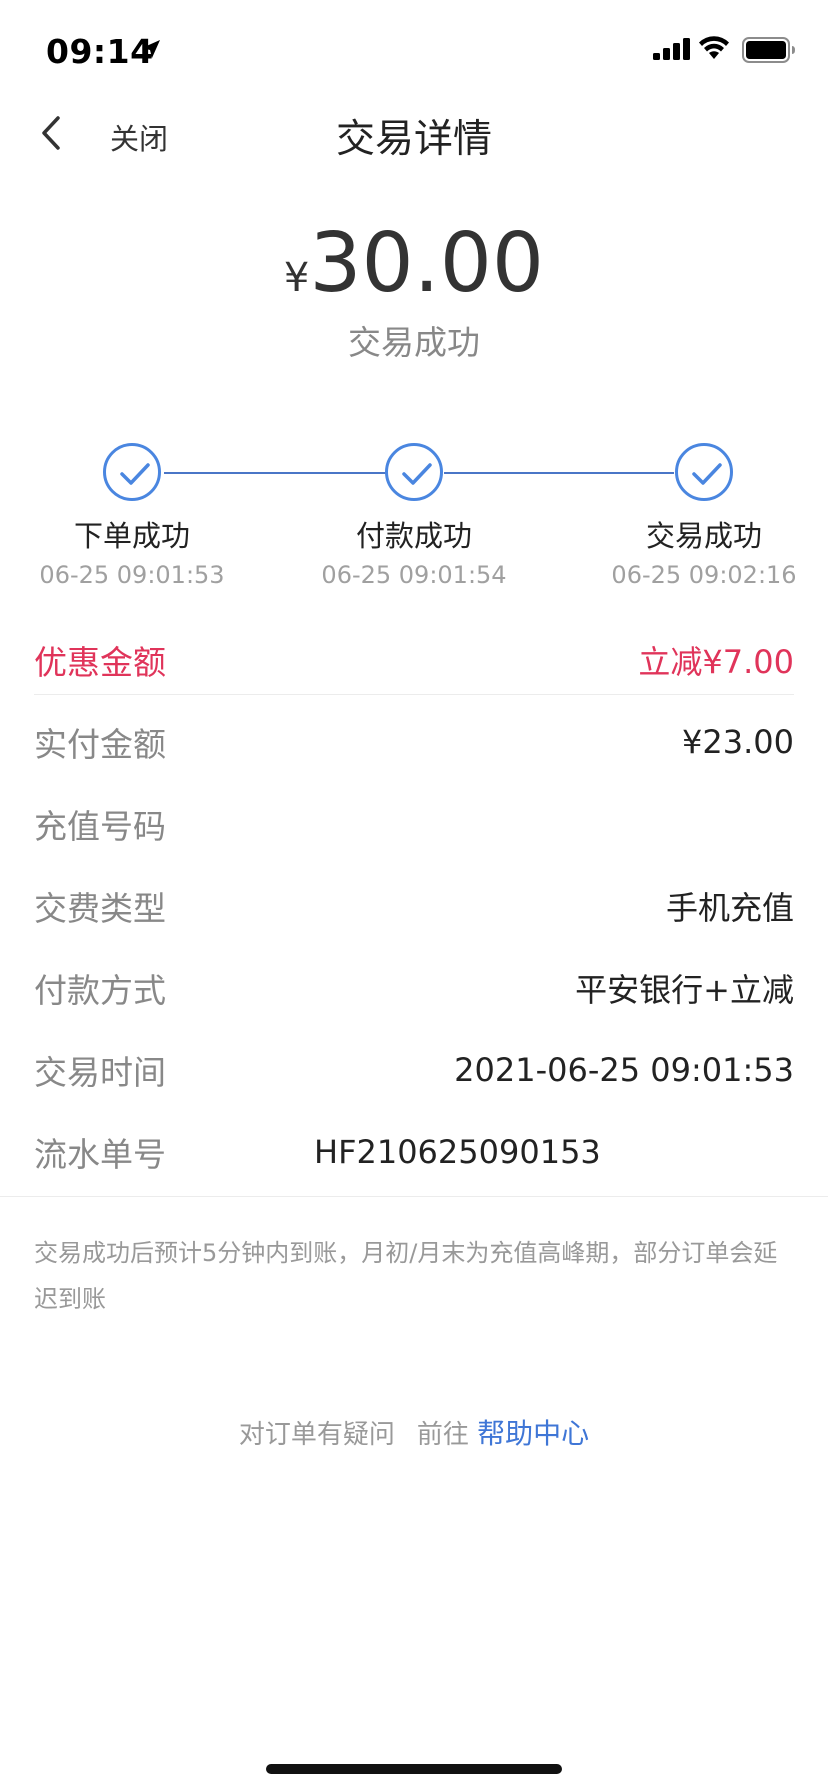 This screenshot has height=1792, width=828. I want to click on step-time: 06-25 09:02:16, so click(704, 575).